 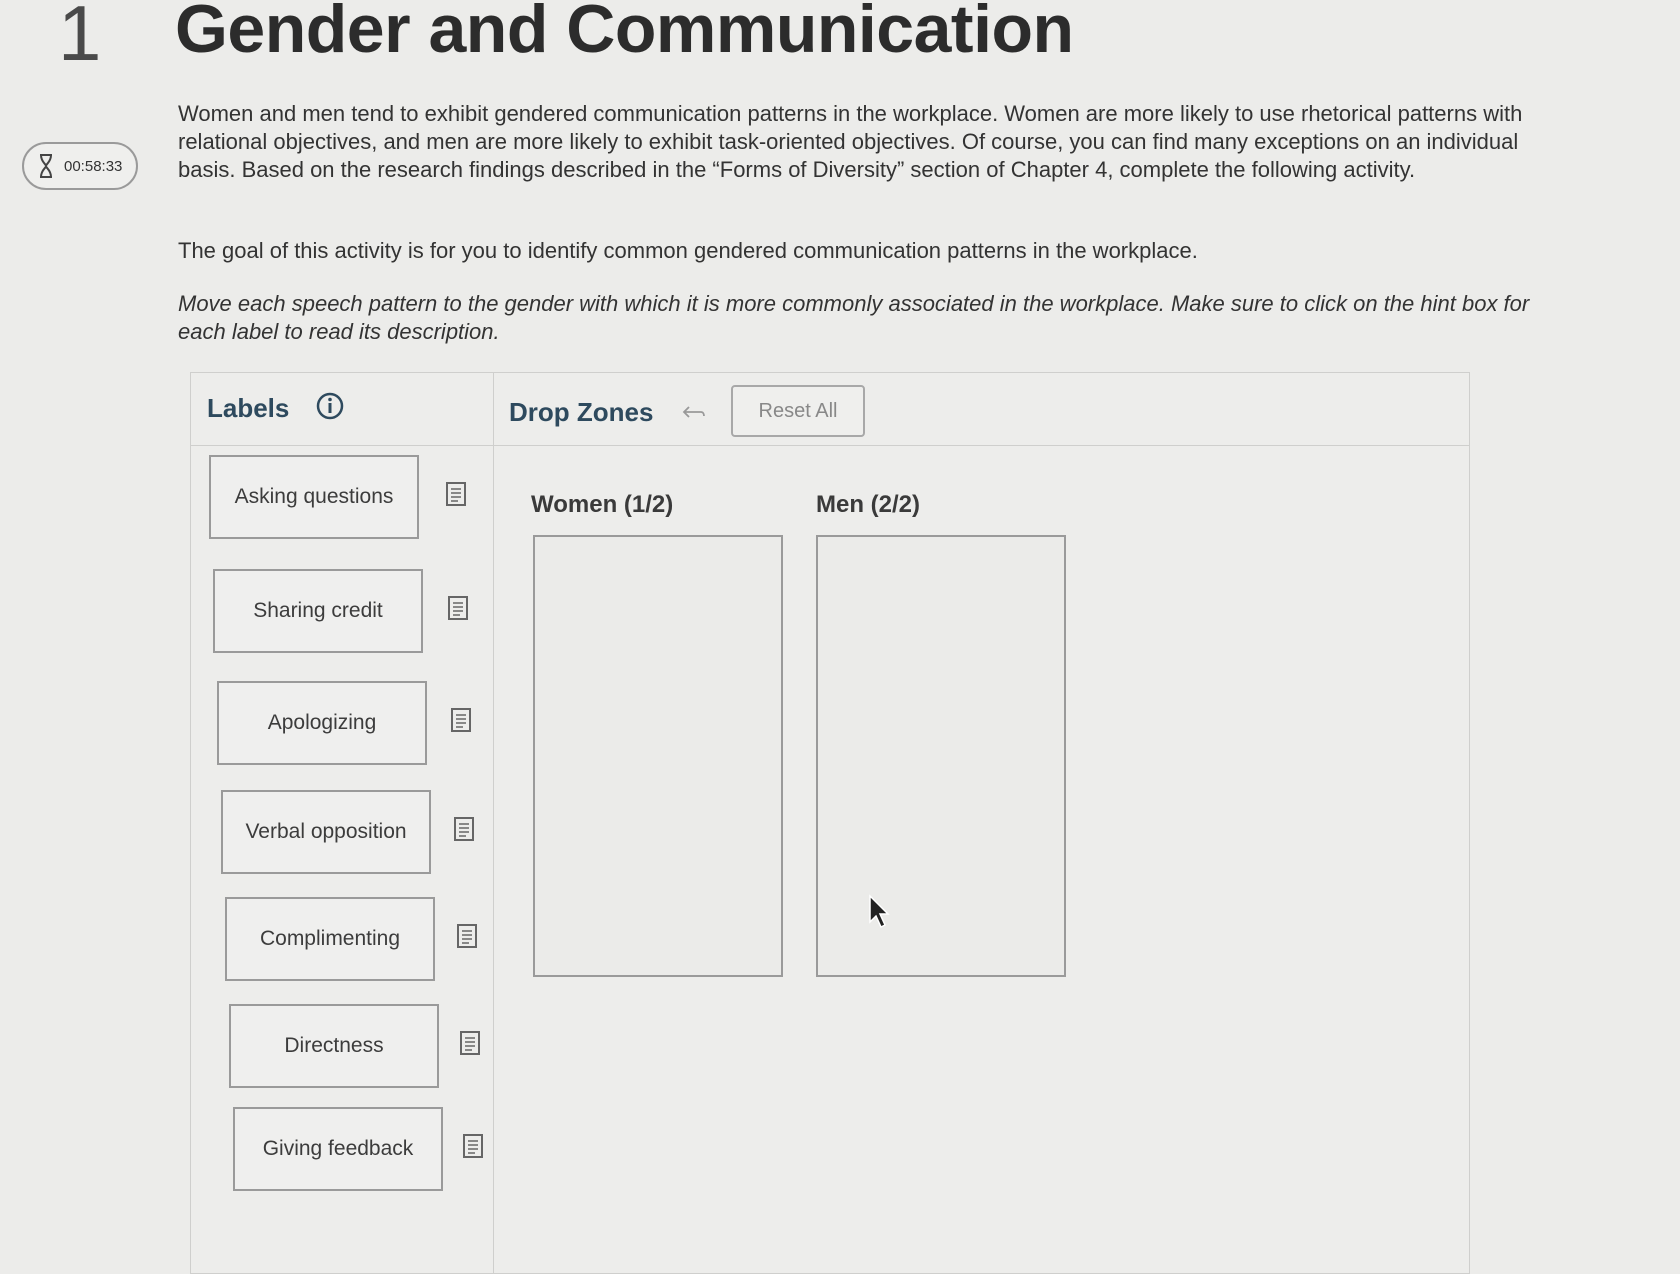 I want to click on men-zone-label: Men (2/2), so click(x=868, y=504).